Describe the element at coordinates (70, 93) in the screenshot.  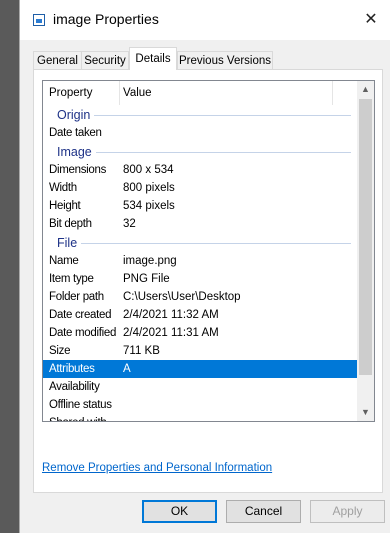
I see `column-header-property: Property` at that location.